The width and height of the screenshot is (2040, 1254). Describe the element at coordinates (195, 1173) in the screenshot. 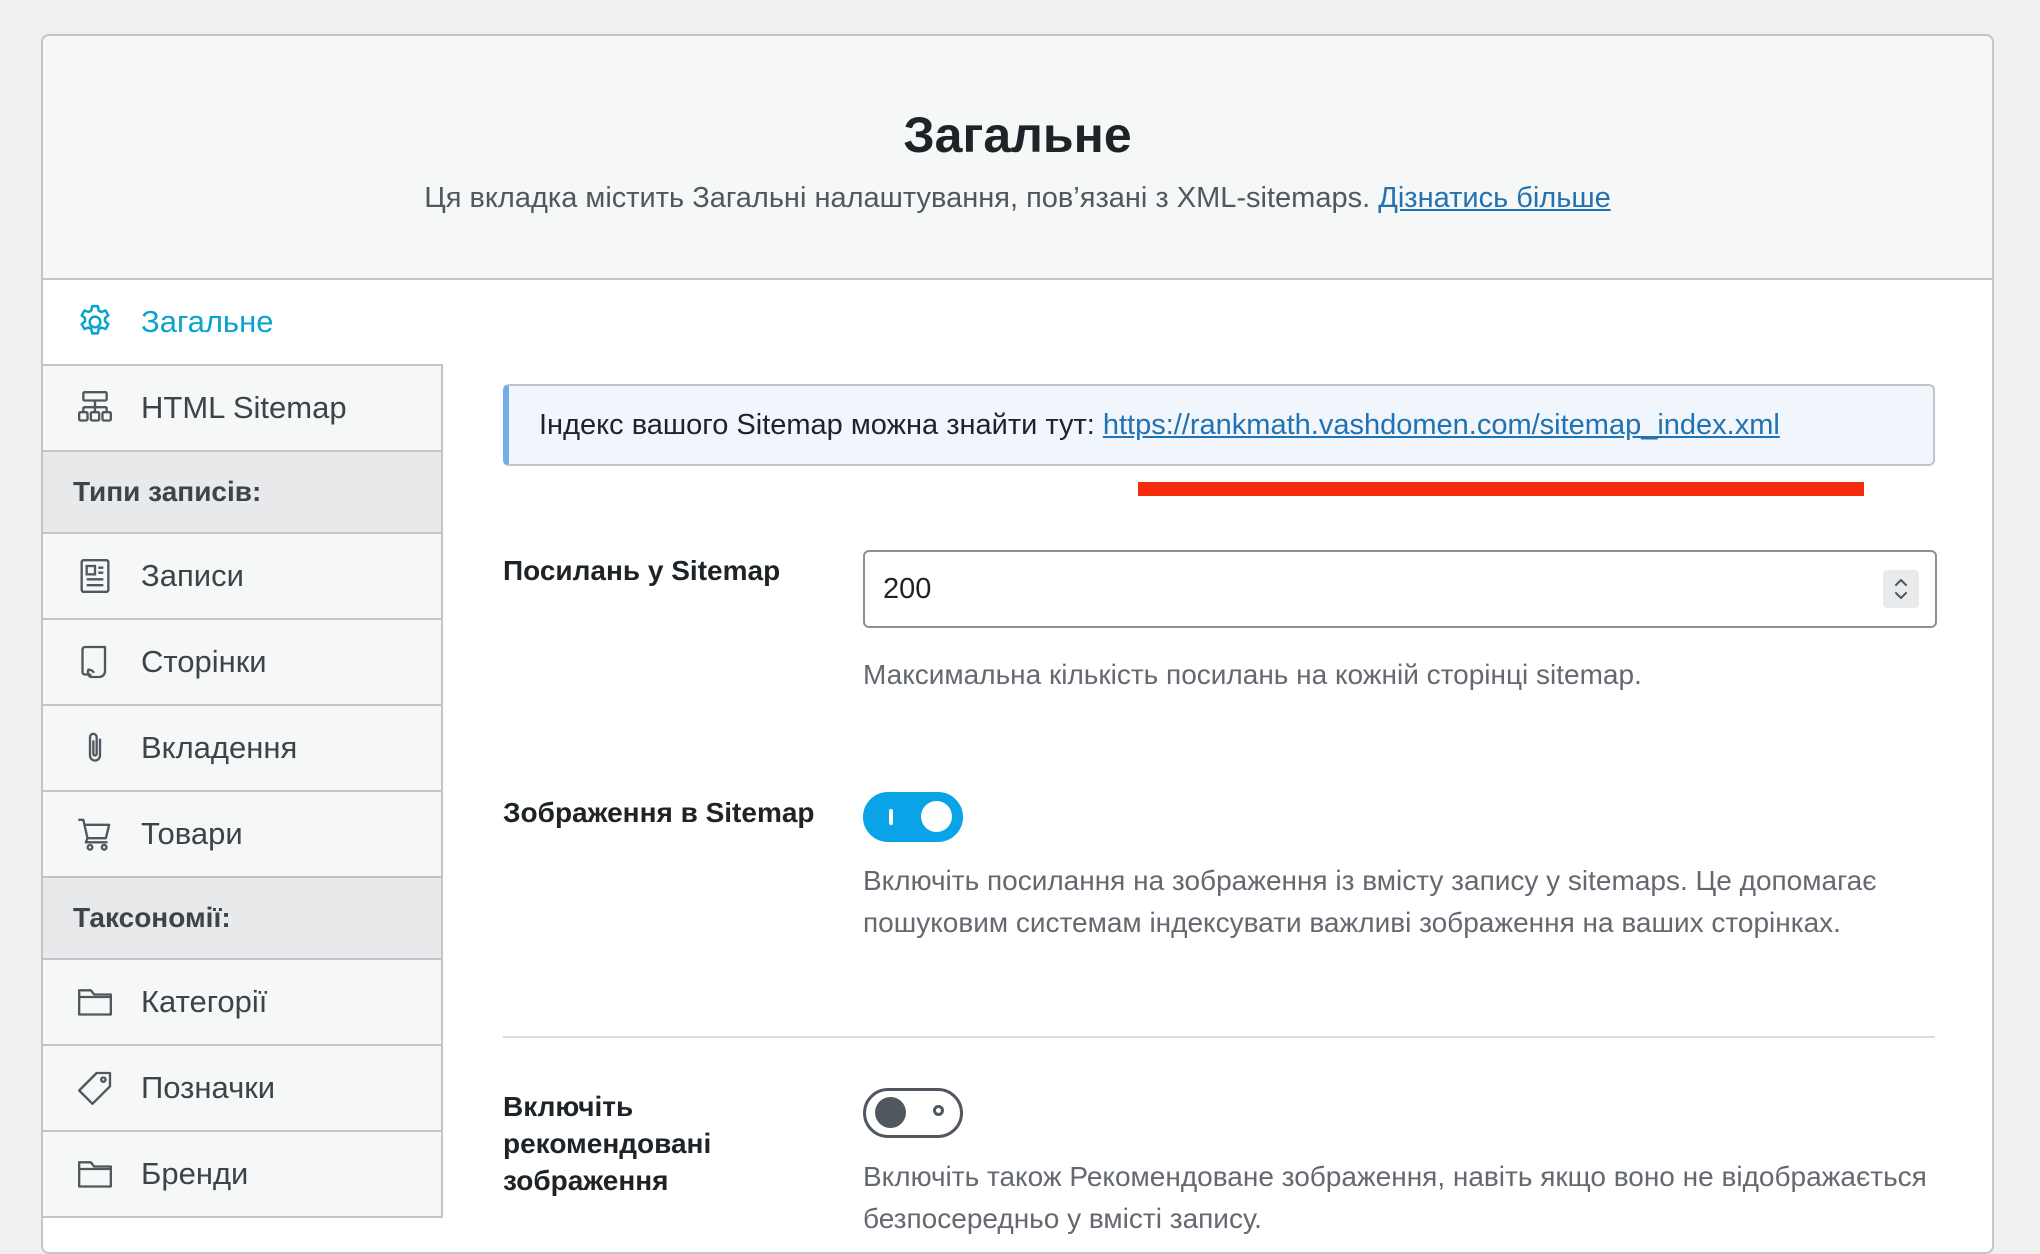

I see `sidebar-item-label: Бренди` at that location.